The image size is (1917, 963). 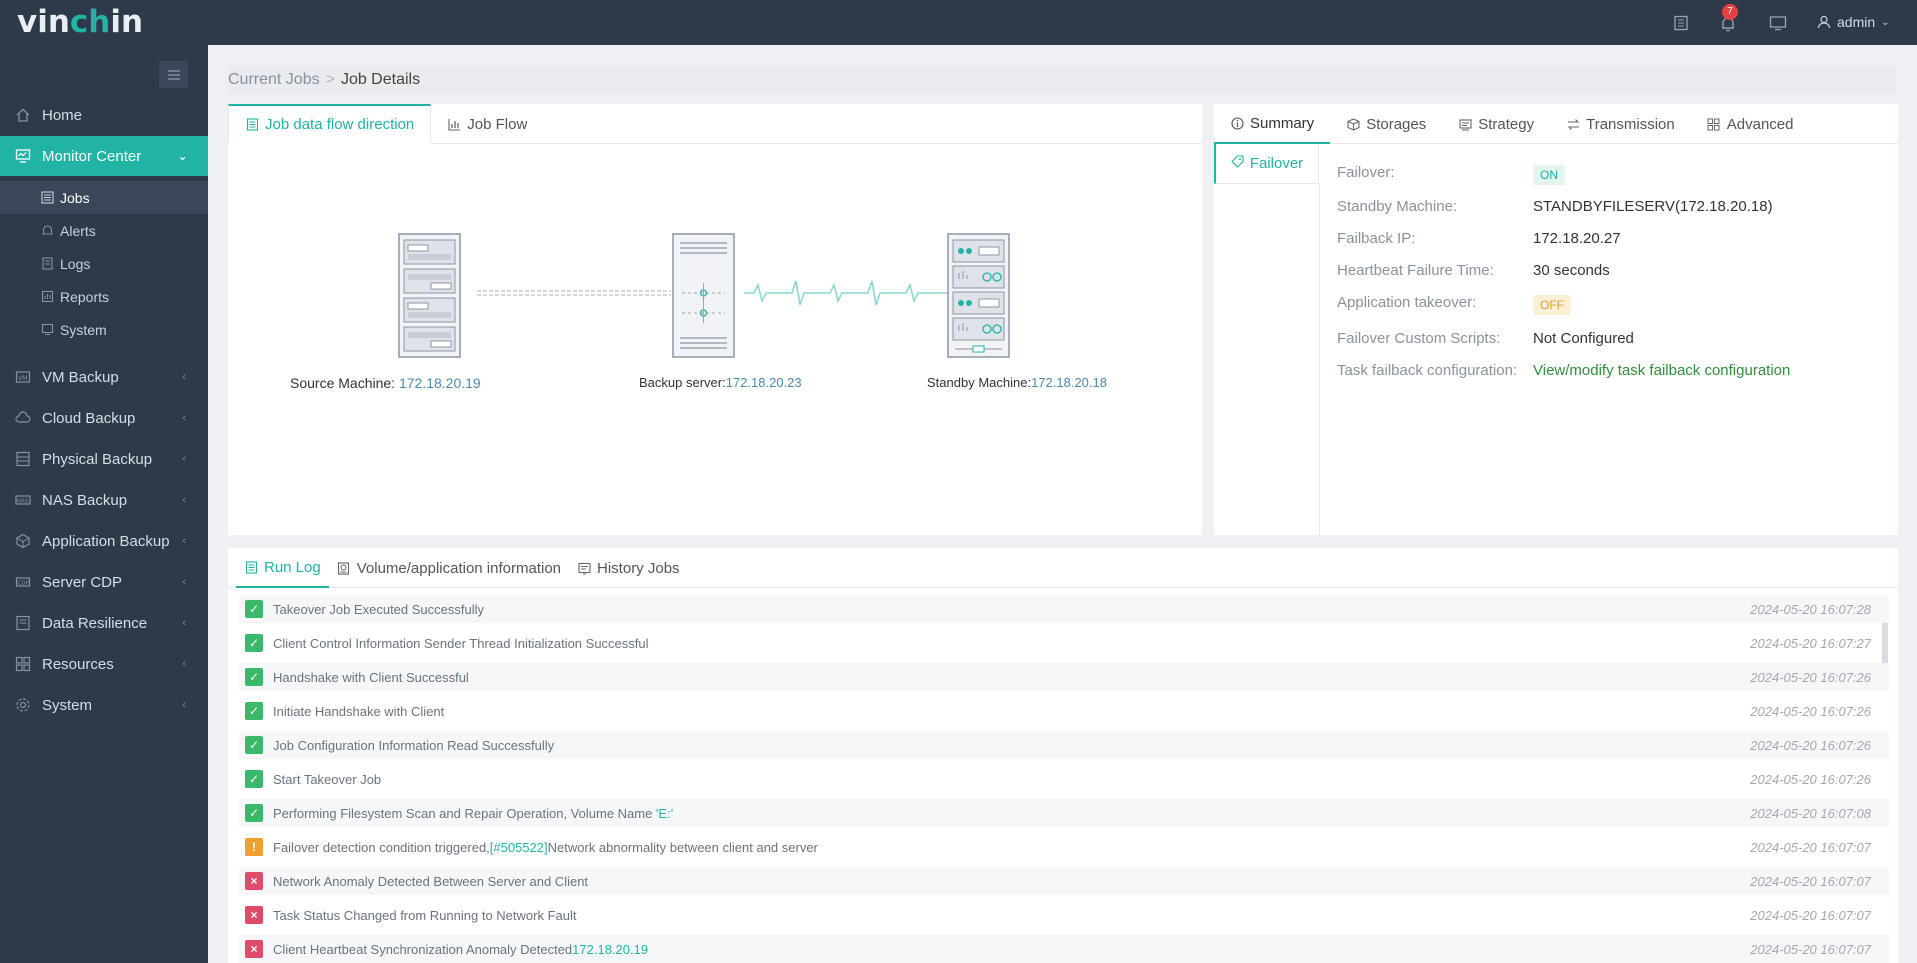 What do you see at coordinates (715, 124) in the screenshot?
I see `flow-tabs: Job data flow direction Job Flow` at bounding box center [715, 124].